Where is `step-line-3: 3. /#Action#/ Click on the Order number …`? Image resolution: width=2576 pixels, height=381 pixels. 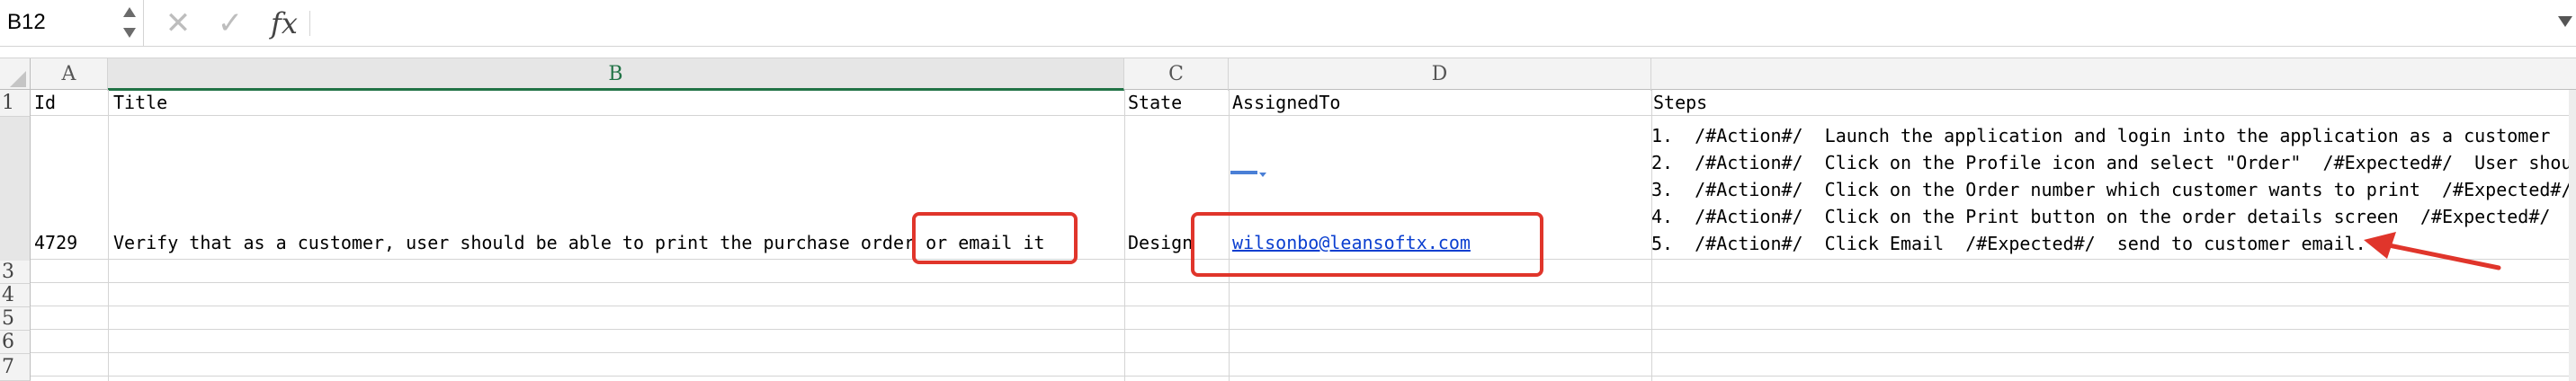 step-line-3: 3. /#Action#/ Click on the Order number … is located at coordinates (2111, 190).